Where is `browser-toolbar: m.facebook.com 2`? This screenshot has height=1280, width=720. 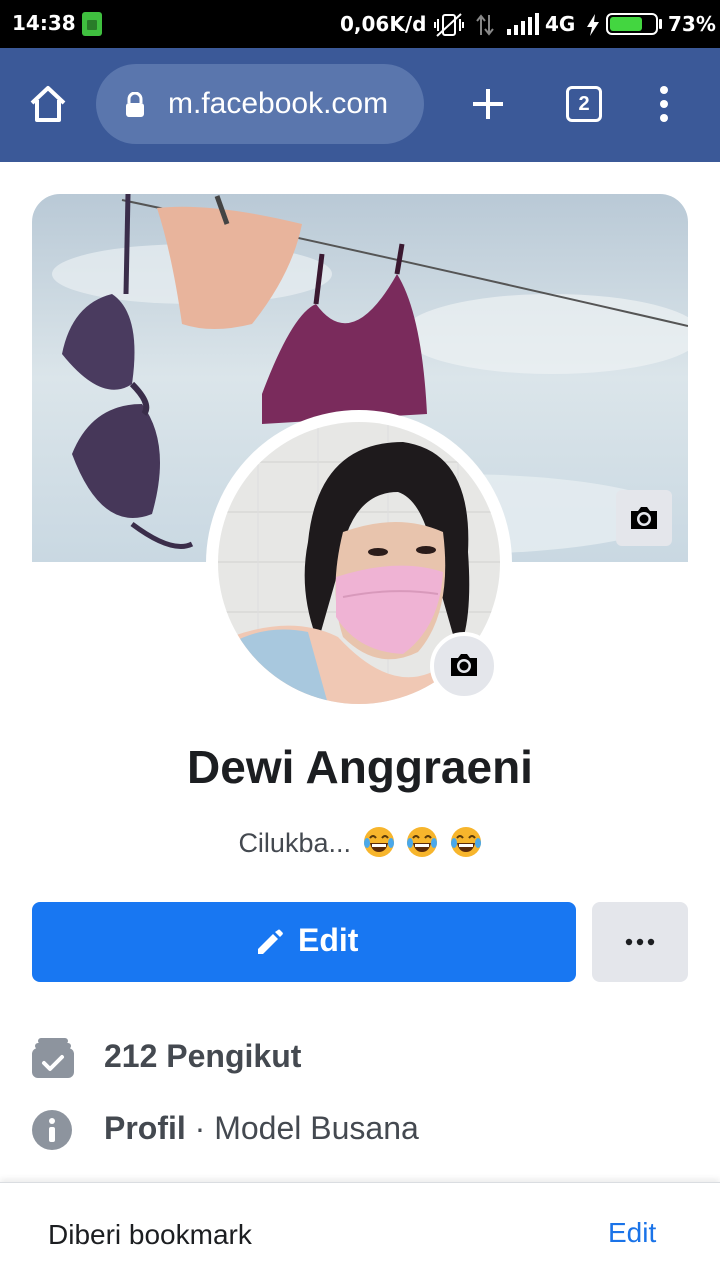
browser-toolbar: m.facebook.com 2 is located at coordinates (360, 105).